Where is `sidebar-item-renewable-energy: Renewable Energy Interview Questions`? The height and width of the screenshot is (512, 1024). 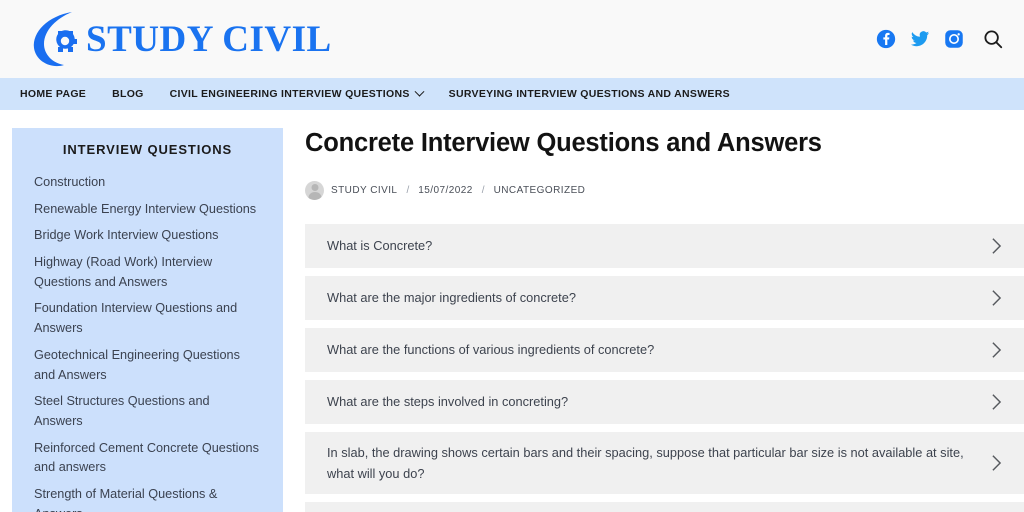 sidebar-item-renewable-energy: Renewable Energy Interview Questions is located at coordinates (147, 210).